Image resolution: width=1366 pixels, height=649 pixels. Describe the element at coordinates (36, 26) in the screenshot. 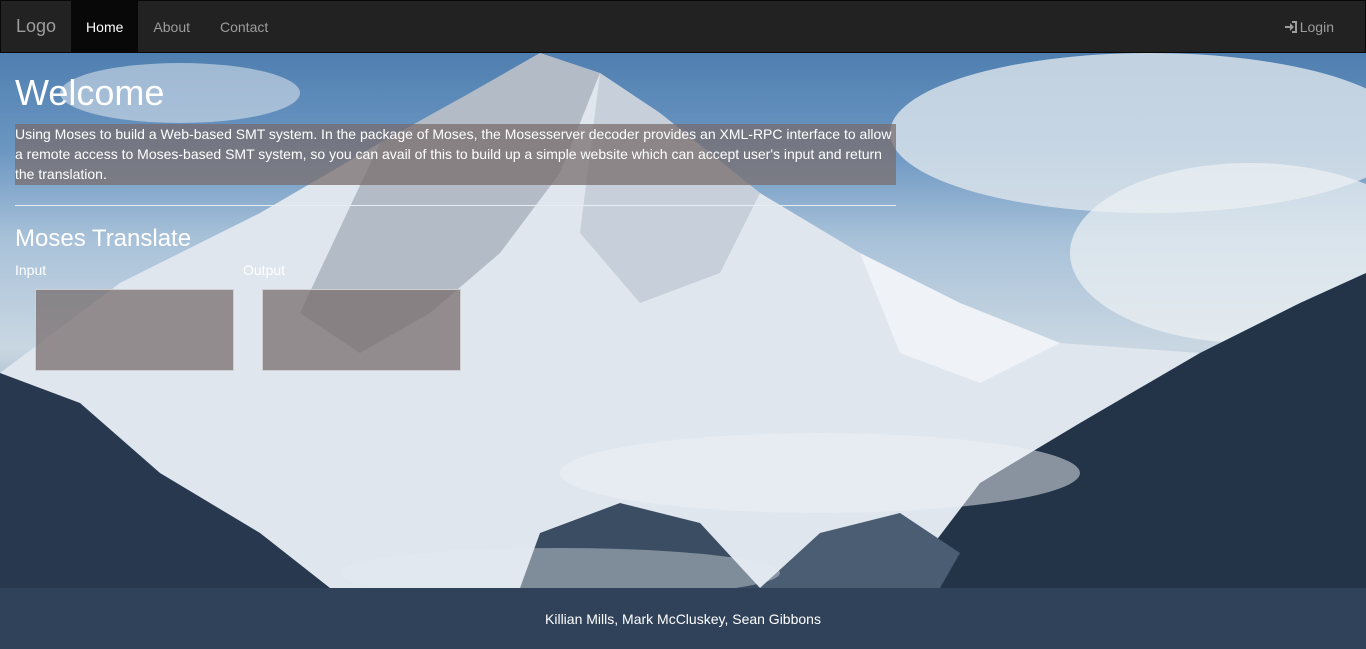

I see `brand-logo: Logo` at that location.